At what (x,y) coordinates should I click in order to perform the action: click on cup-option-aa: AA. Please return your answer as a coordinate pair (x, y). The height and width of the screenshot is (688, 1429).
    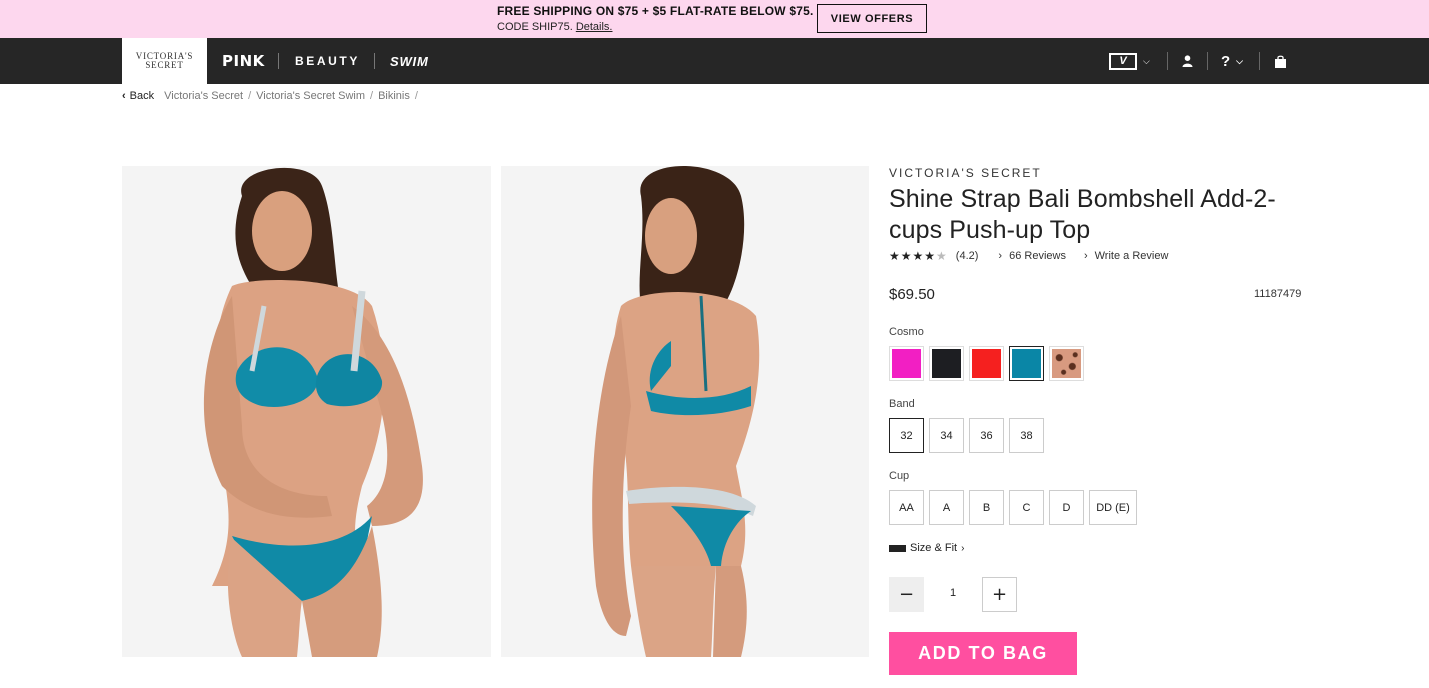
    Looking at the image, I should click on (906, 507).